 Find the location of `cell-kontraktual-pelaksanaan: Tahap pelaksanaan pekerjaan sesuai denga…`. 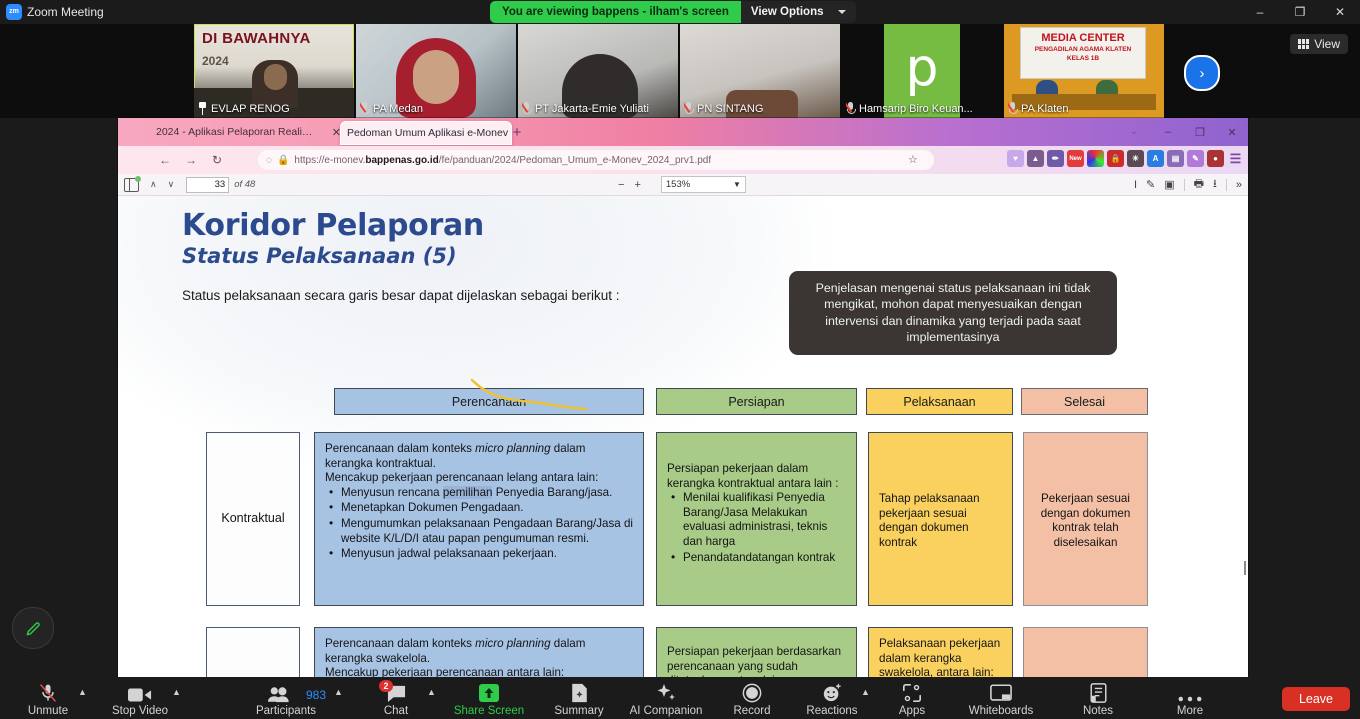

cell-kontraktual-pelaksanaan: Tahap pelaksanaan pekerjaan sesuai denga… is located at coordinates (940, 519).